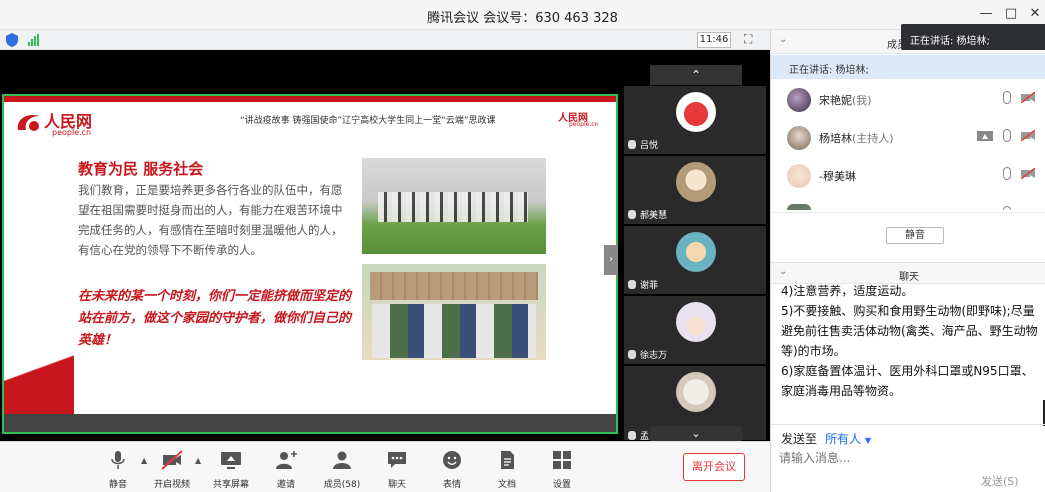 Image resolution: width=1045 pixels, height=492 pixels. What do you see at coordinates (368, 121) in the screenshot?
I see `slide-banner: “讲战疫故事 铸强国使命”辽宁高校大学生同上一堂“云端”思政课` at bounding box center [368, 121].